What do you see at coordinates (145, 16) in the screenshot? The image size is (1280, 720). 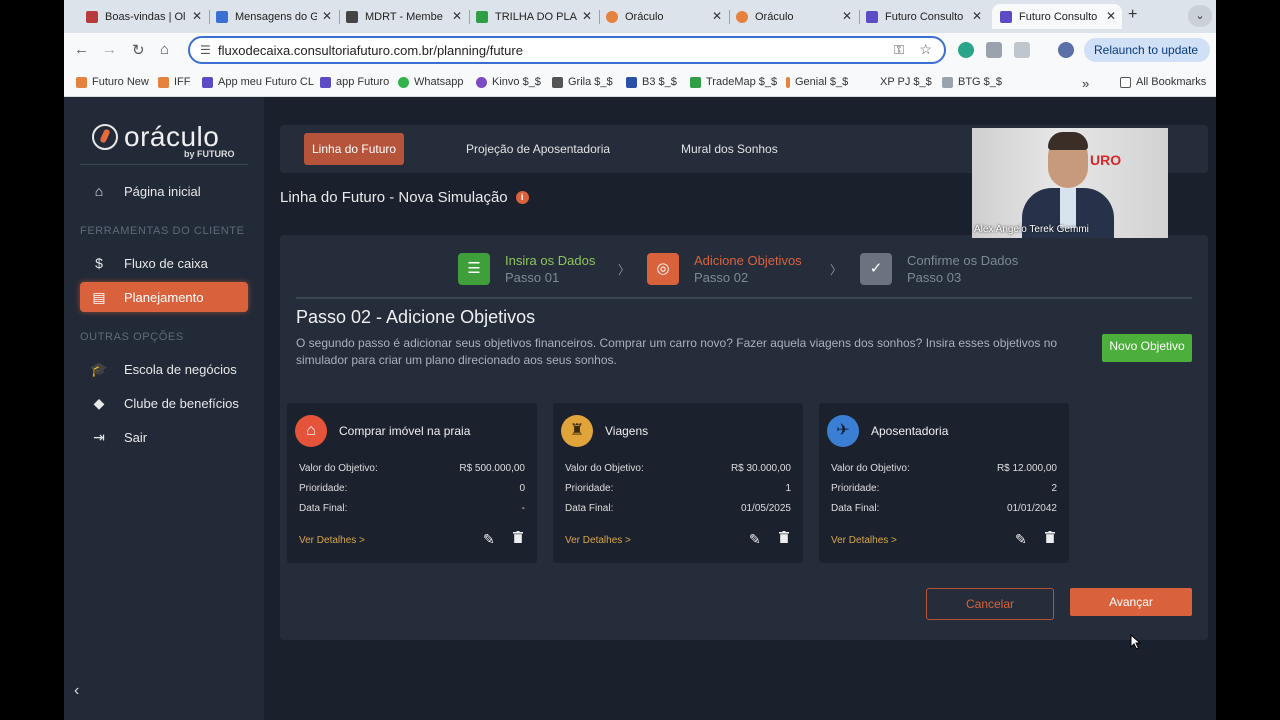 I see `tab-title: Boas-vindas | Ol` at bounding box center [145, 16].